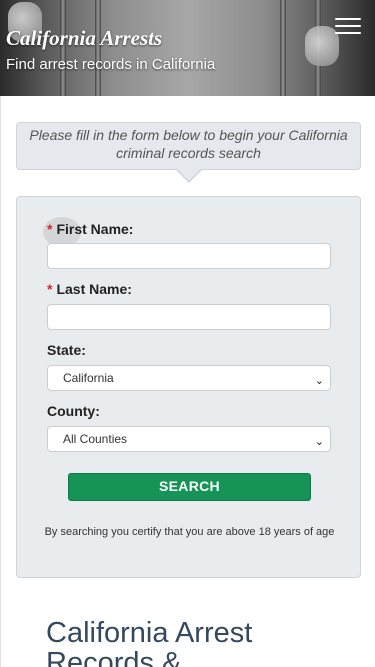 The height and width of the screenshot is (667, 375). What do you see at coordinates (88, 378) in the screenshot?
I see `state-selected-value: California` at bounding box center [88, 378].